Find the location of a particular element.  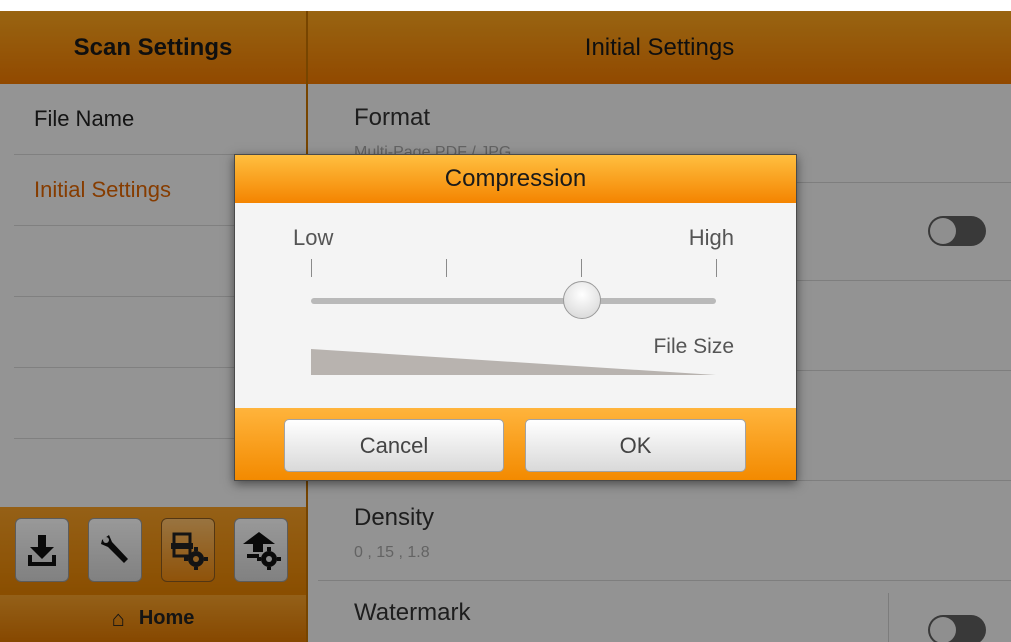

compression-slider-thumb is located at coordinates (582, 300).